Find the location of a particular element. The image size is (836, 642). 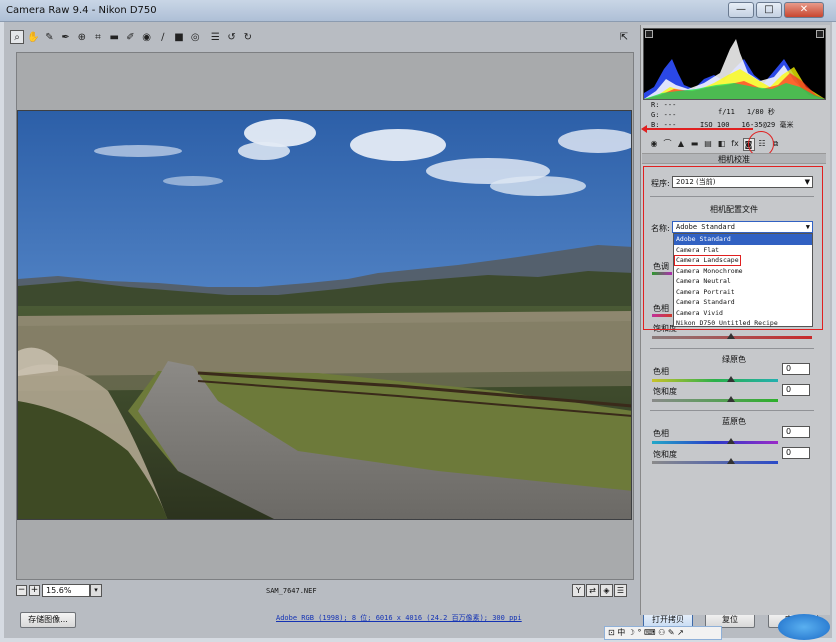

red-saturation-thumb is located at coordinates (731, 336).